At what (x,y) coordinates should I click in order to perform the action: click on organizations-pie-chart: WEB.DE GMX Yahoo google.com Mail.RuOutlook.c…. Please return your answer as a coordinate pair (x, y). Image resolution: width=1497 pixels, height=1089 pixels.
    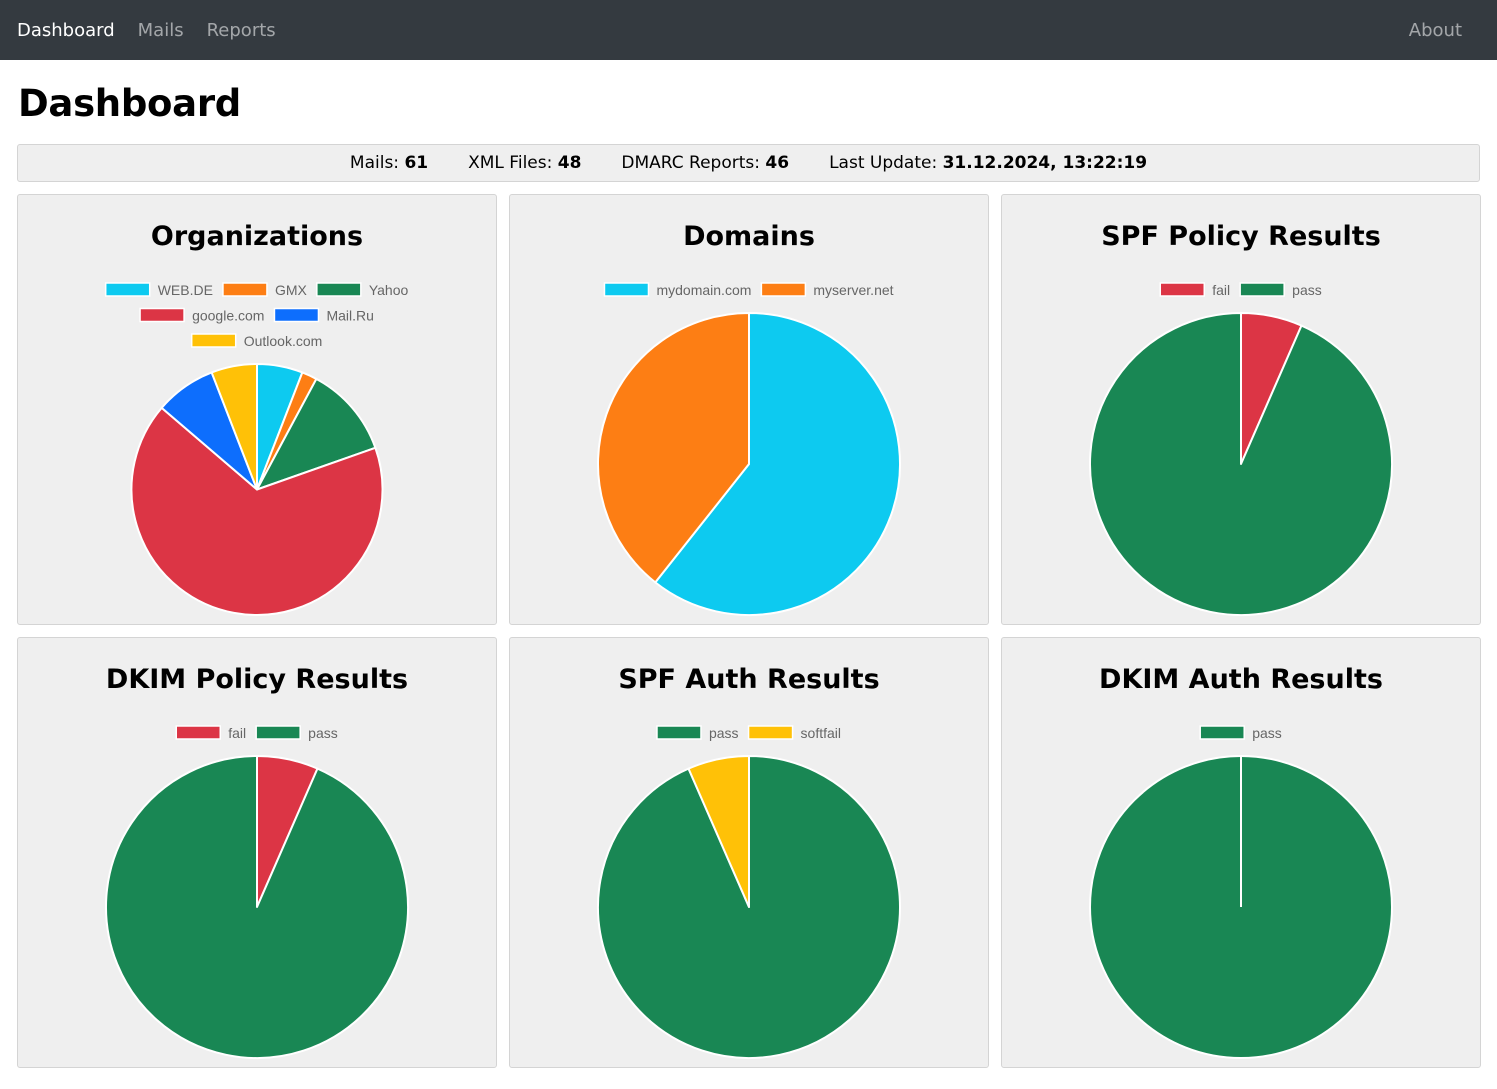
    Looking at the image, I should click on (256, 449).